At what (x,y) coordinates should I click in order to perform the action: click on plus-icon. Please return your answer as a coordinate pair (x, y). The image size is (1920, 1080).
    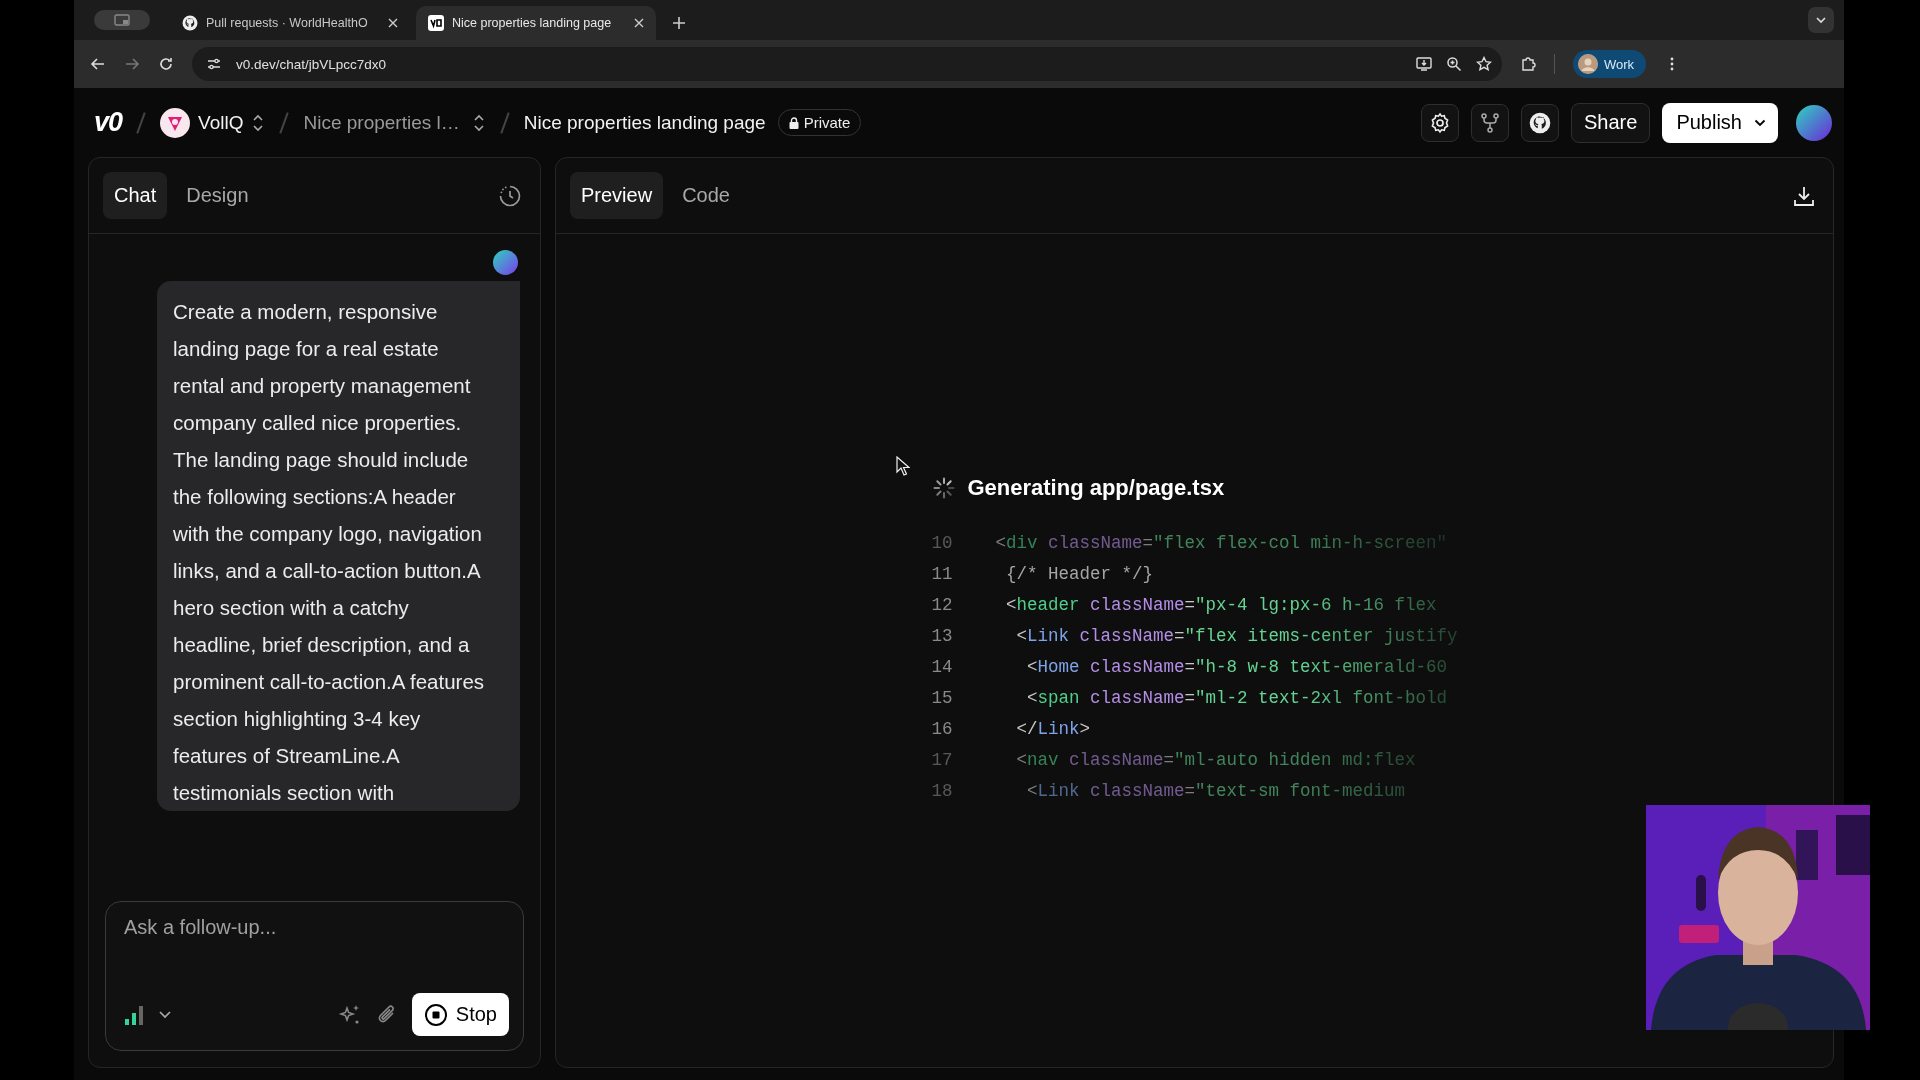
    Looking at the image, I should click on (679, 23).